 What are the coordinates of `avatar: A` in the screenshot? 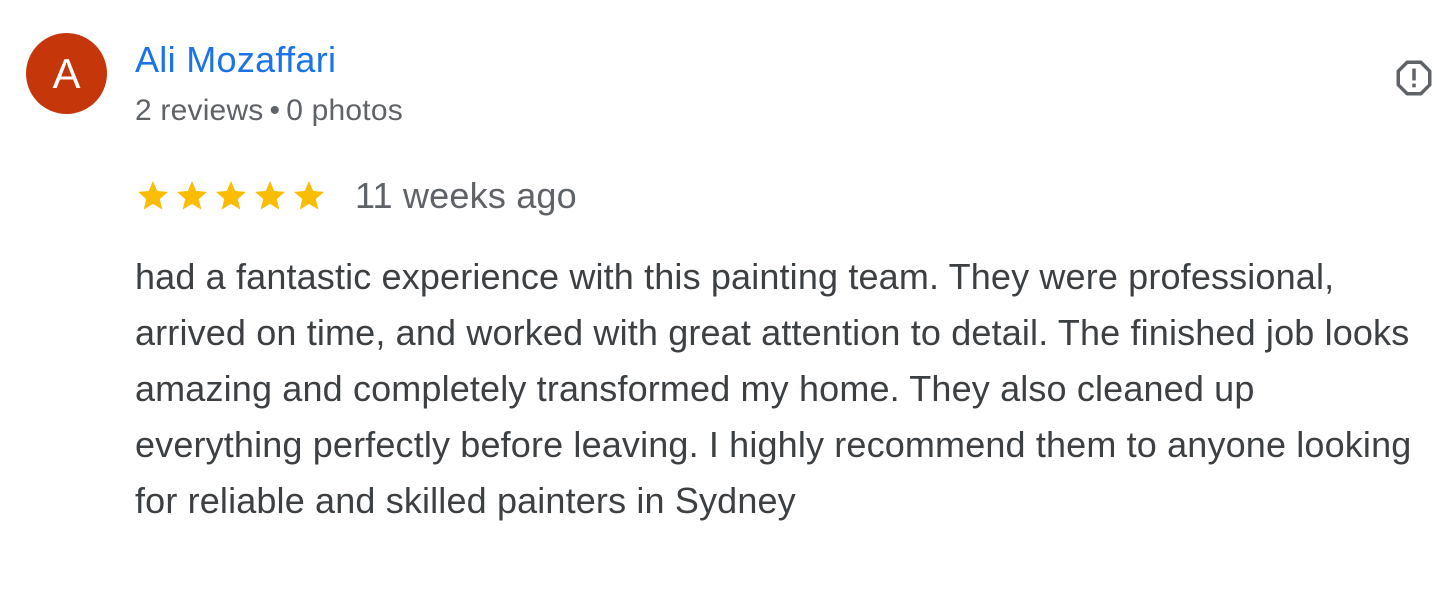 It's located at (66, 73).